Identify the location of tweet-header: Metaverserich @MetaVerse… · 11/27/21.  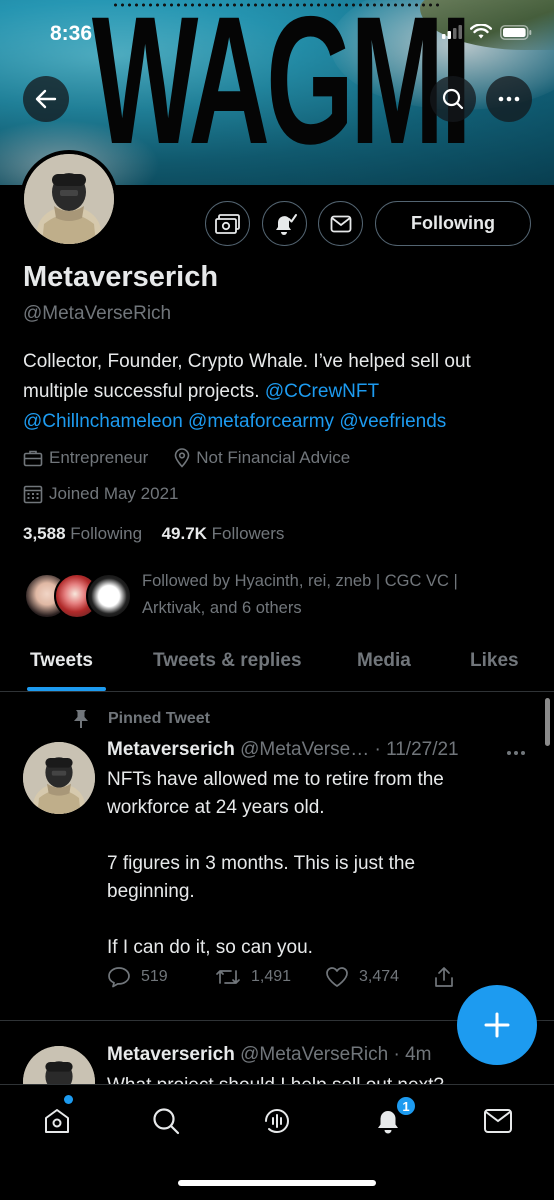
(283, 750).